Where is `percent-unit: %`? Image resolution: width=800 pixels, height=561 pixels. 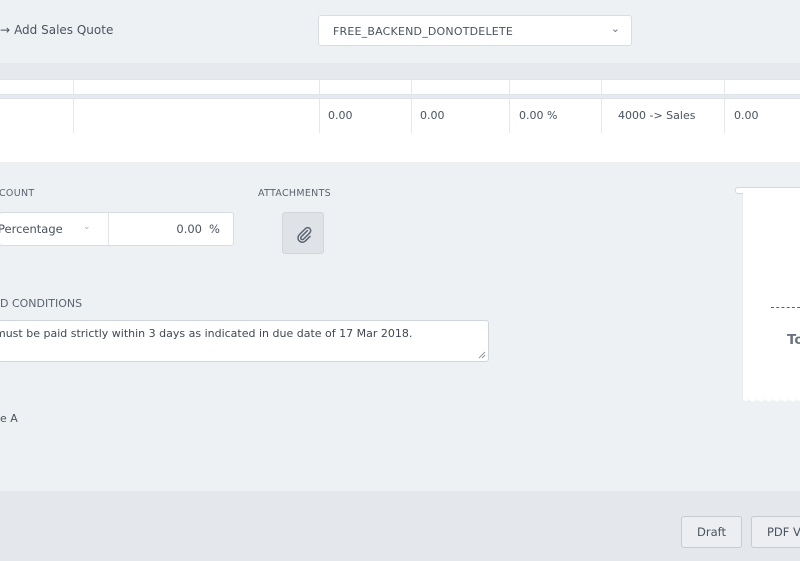
percent-unit: % is located at coordinates (214, 229).